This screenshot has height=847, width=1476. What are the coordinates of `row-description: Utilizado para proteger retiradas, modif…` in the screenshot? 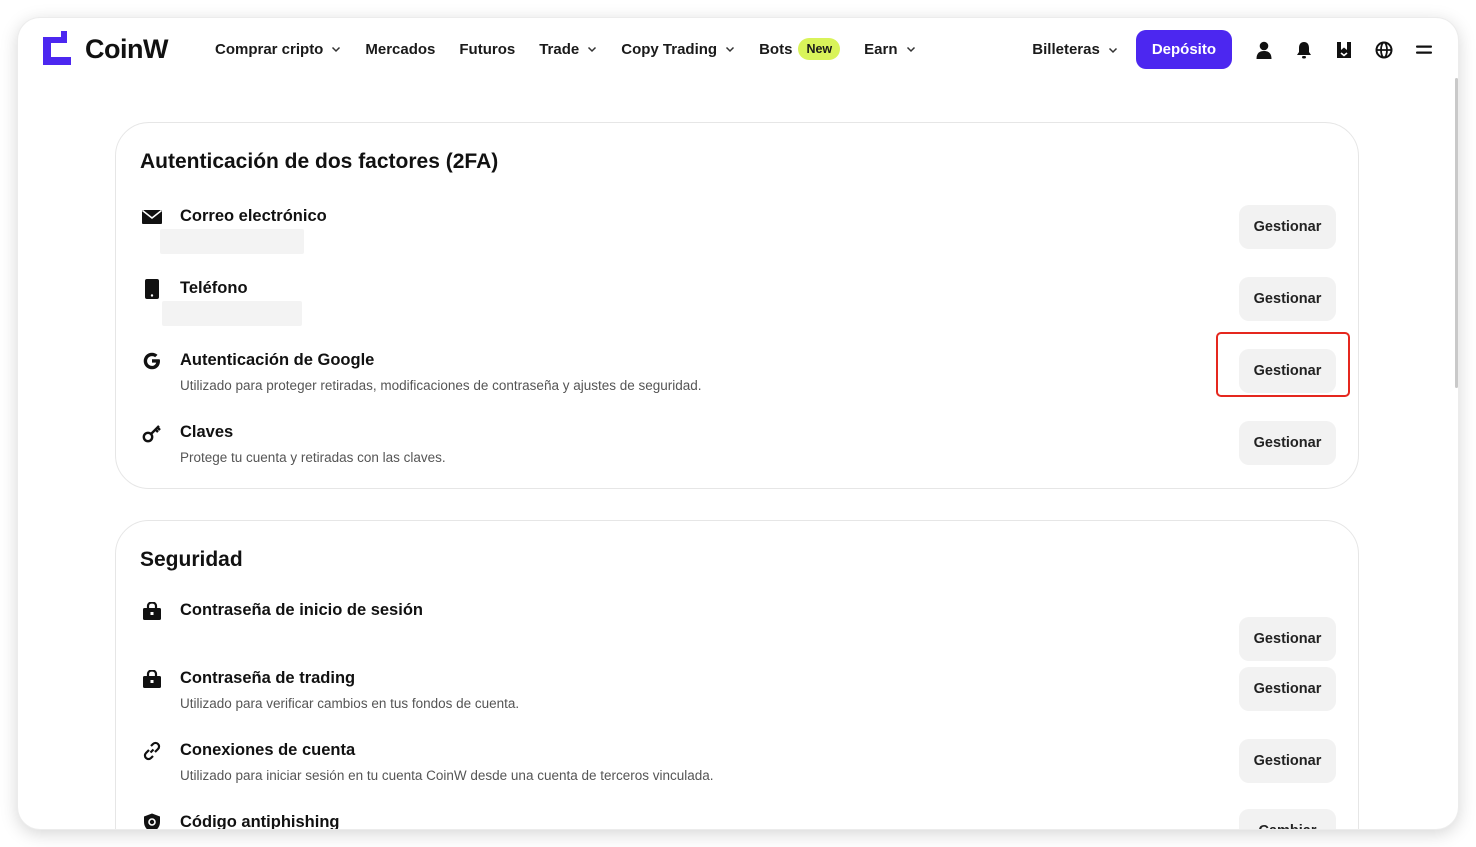 It's located at (441, 385).